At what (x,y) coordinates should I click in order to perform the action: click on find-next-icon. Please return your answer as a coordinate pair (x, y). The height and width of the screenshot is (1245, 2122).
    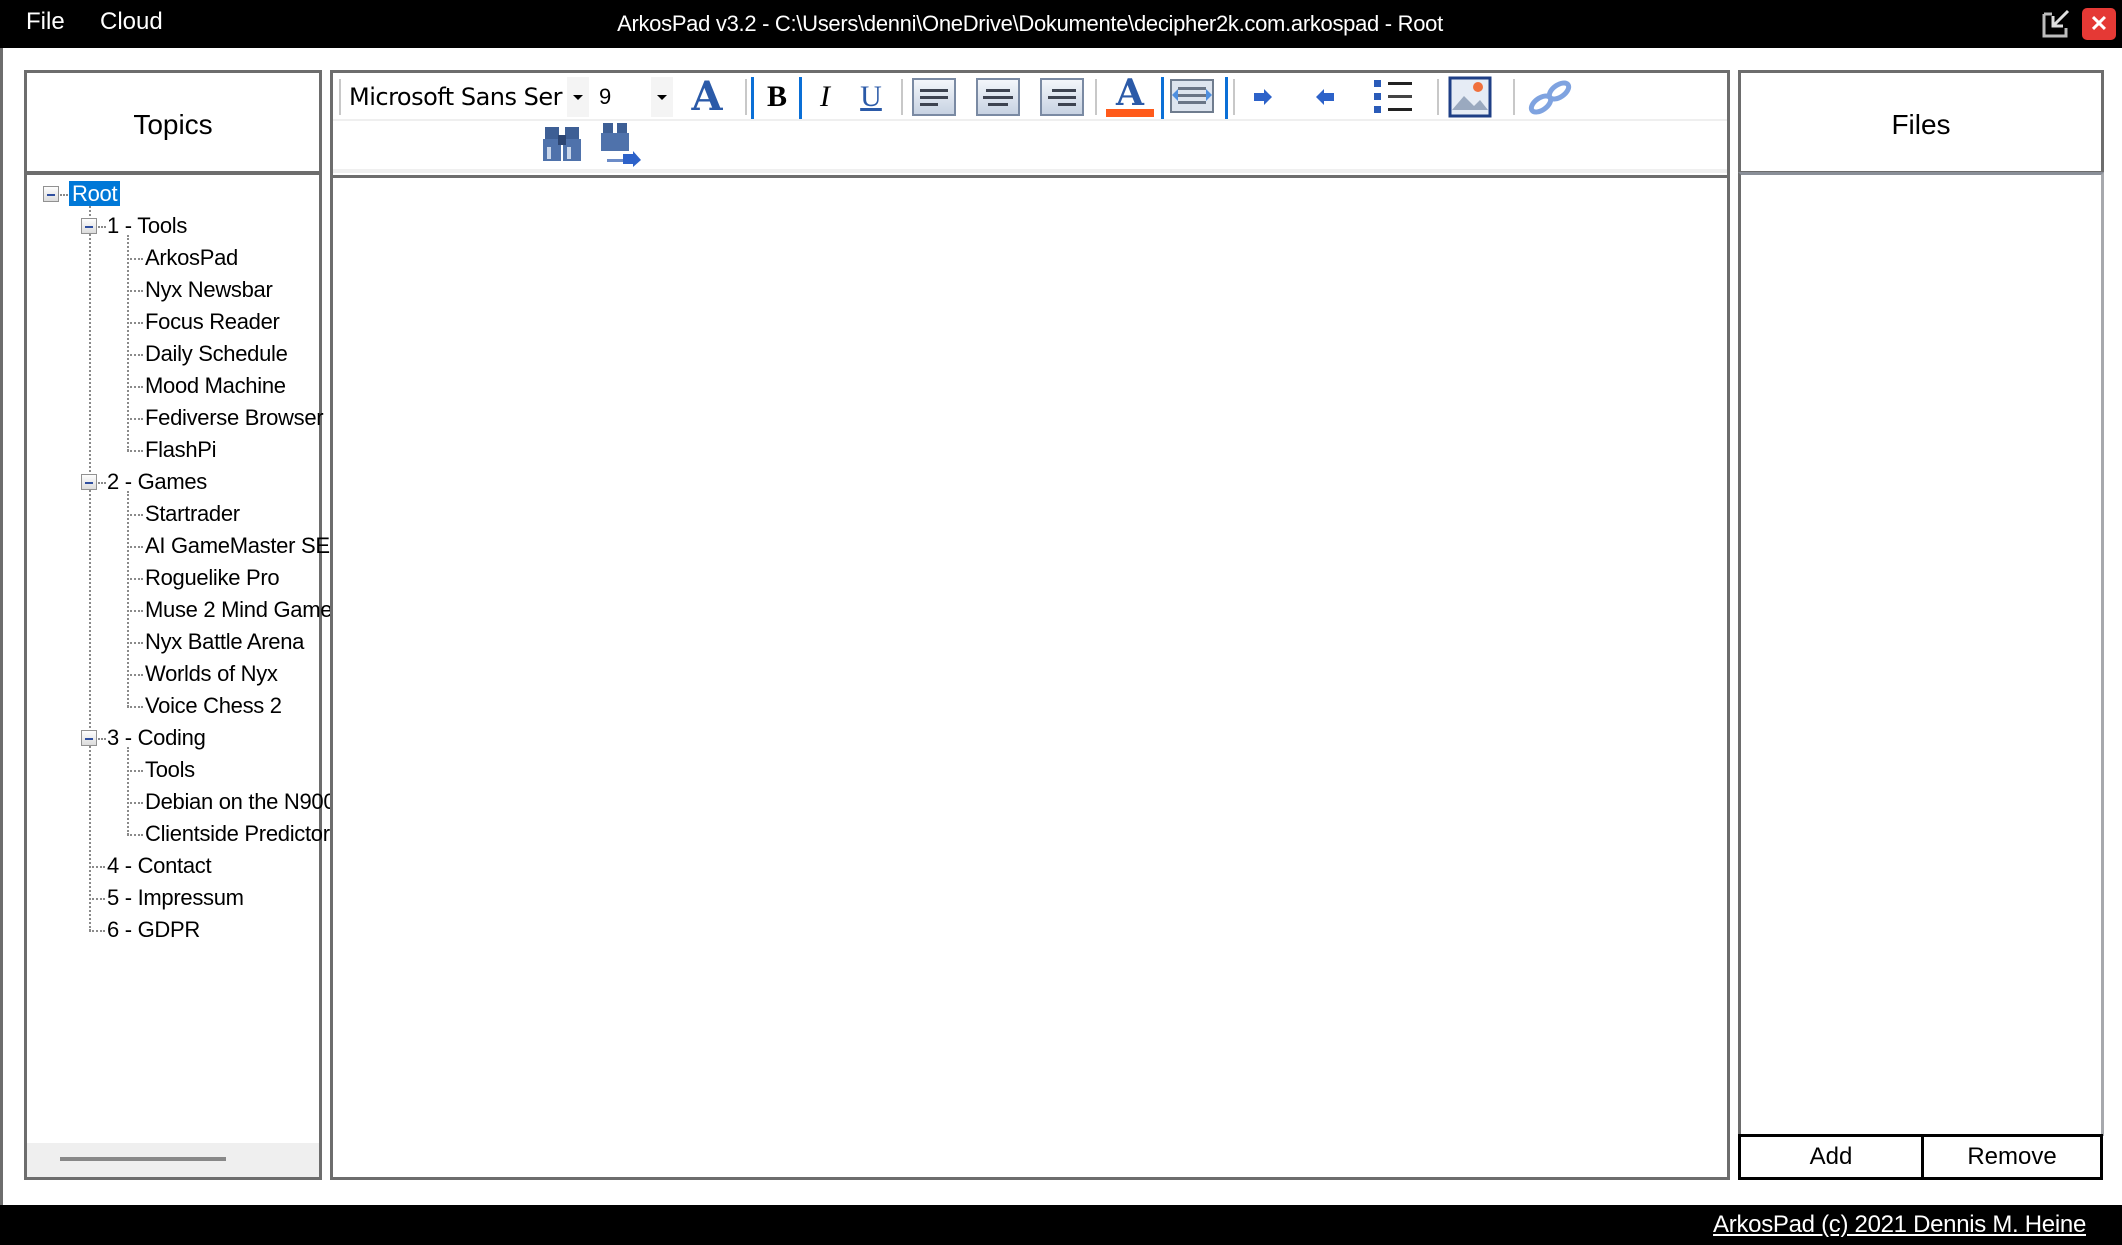
    Looking at the image, I should click on (621, 145).